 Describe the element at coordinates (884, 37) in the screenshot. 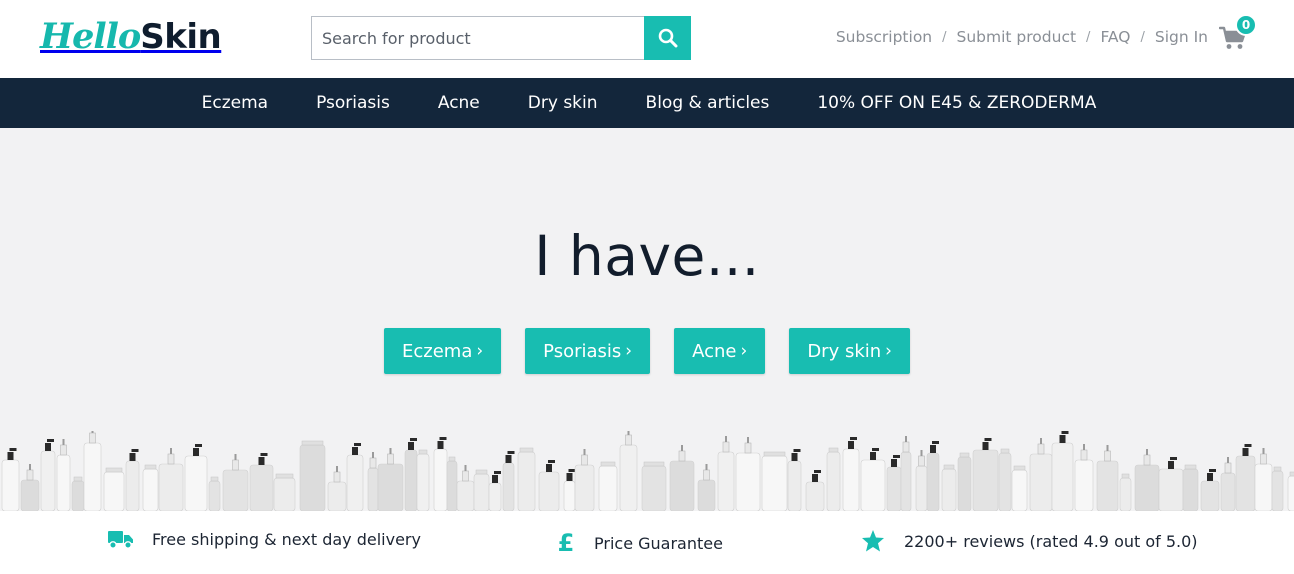

I see `link-subscription: Subscription` at that location.